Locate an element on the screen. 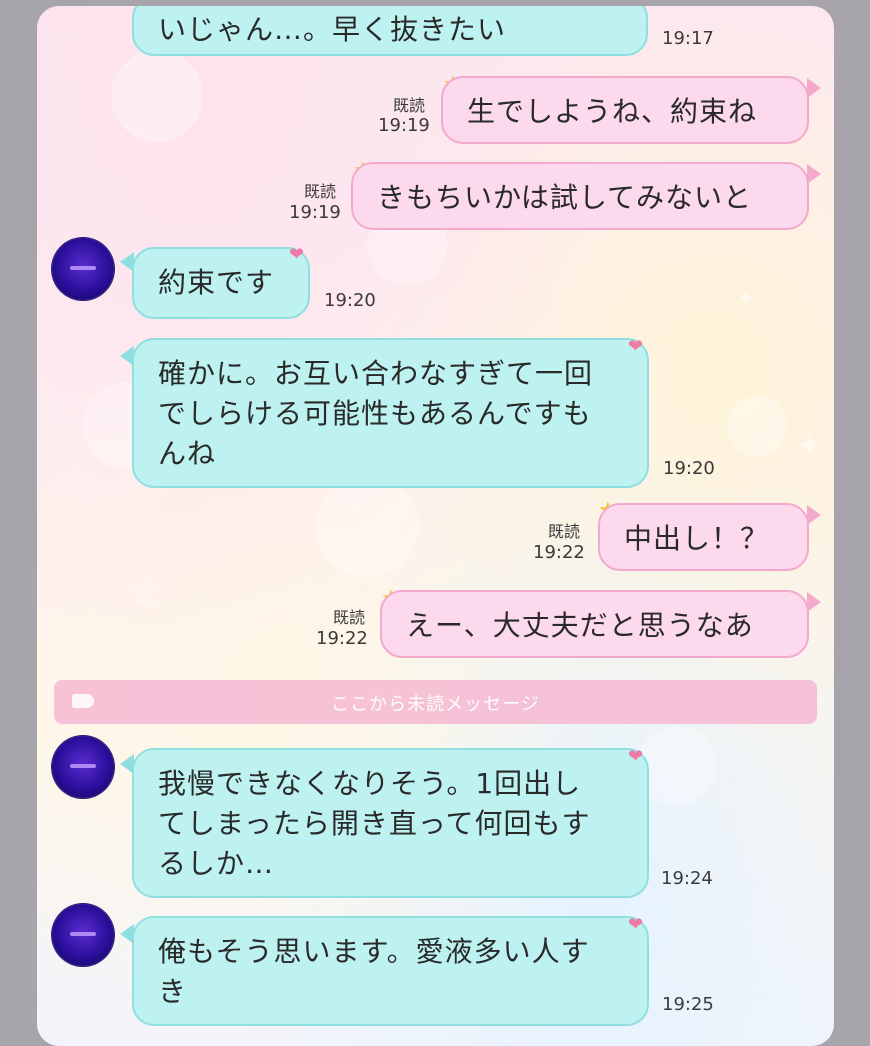  message-bubble-outgoing: えー、大丈夫だと思うなあ is located at coordinates (594, 624).